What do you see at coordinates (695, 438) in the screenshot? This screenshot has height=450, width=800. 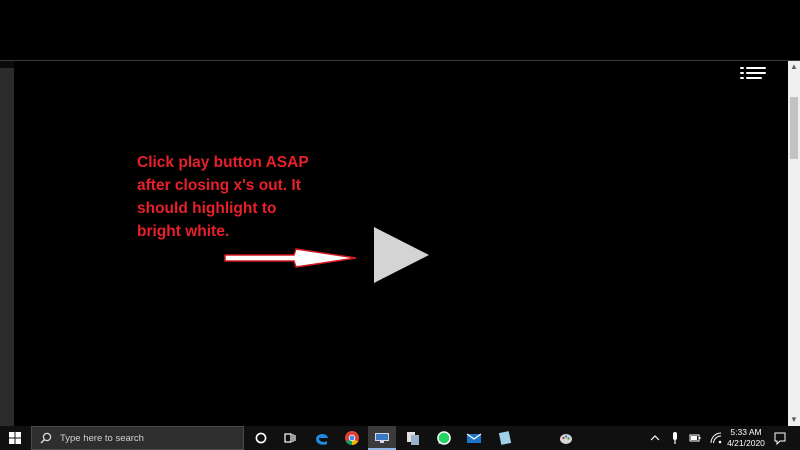 I see `battery-icon` at bounding box center [695, 438].